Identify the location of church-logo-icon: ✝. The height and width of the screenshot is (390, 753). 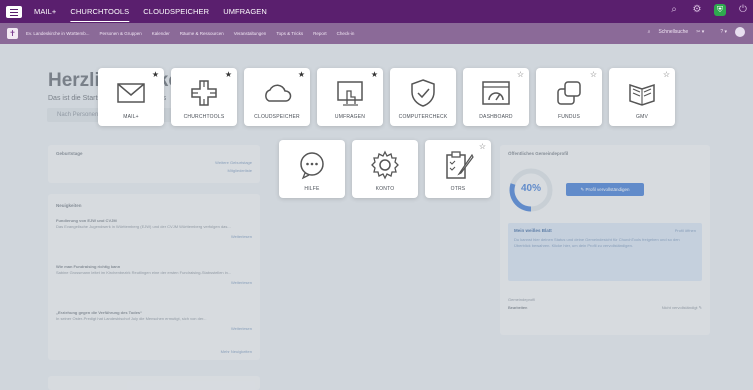
(12, 33).